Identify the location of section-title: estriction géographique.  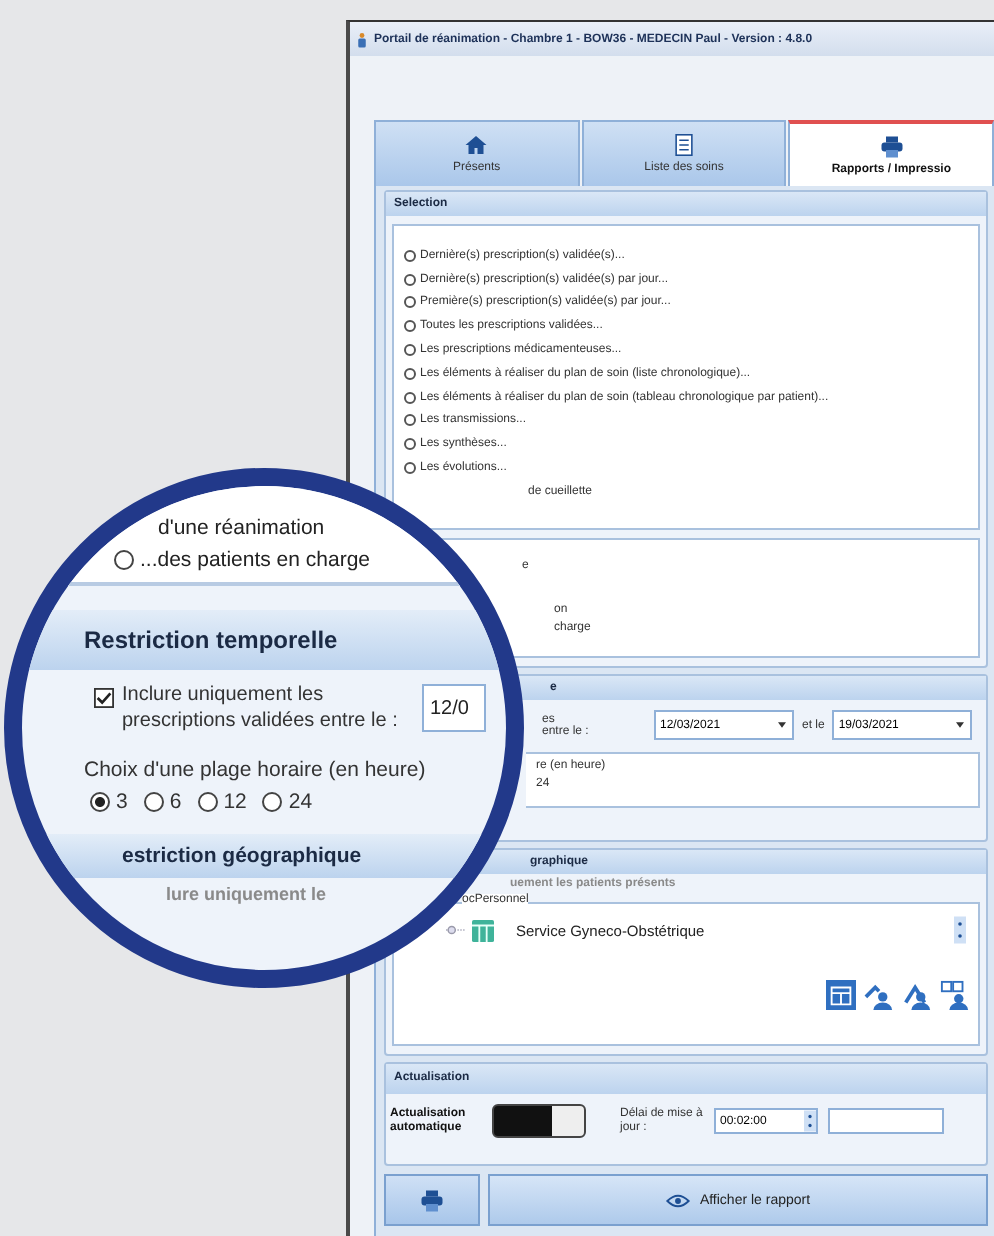
(242, 856).